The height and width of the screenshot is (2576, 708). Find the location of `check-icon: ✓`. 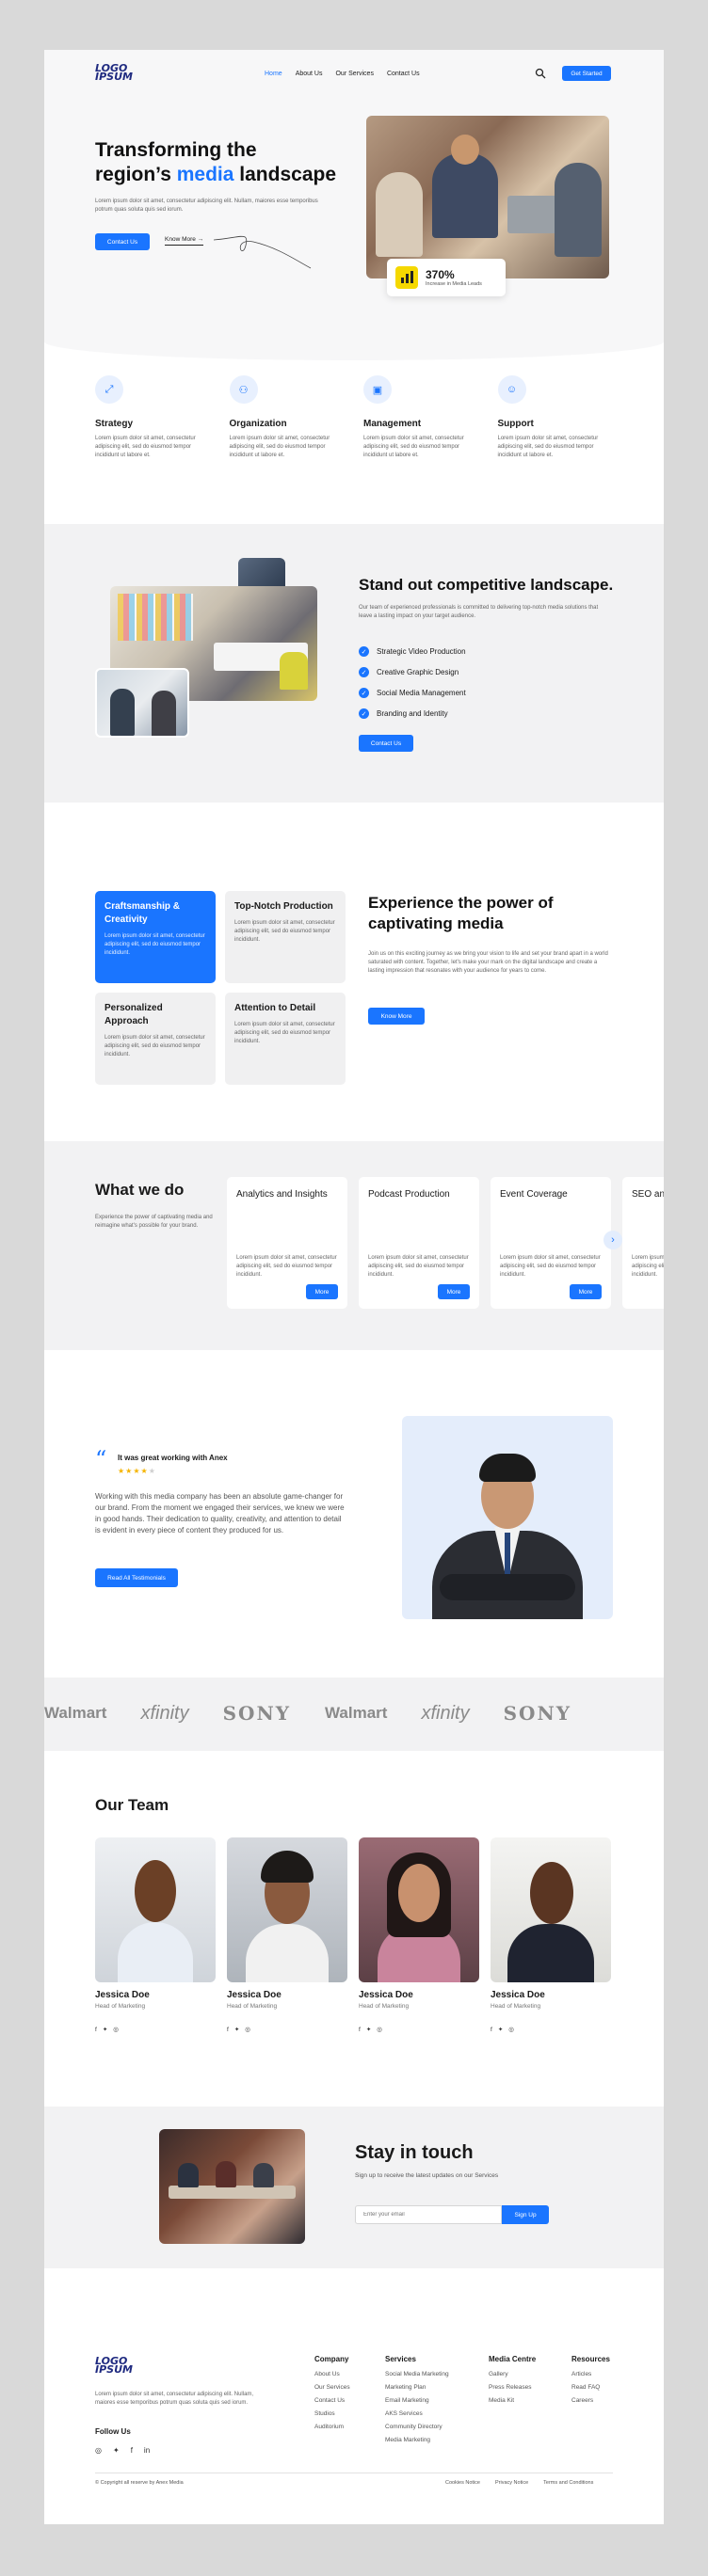

check-icon: ✓ is located at coordinates (364, 672).